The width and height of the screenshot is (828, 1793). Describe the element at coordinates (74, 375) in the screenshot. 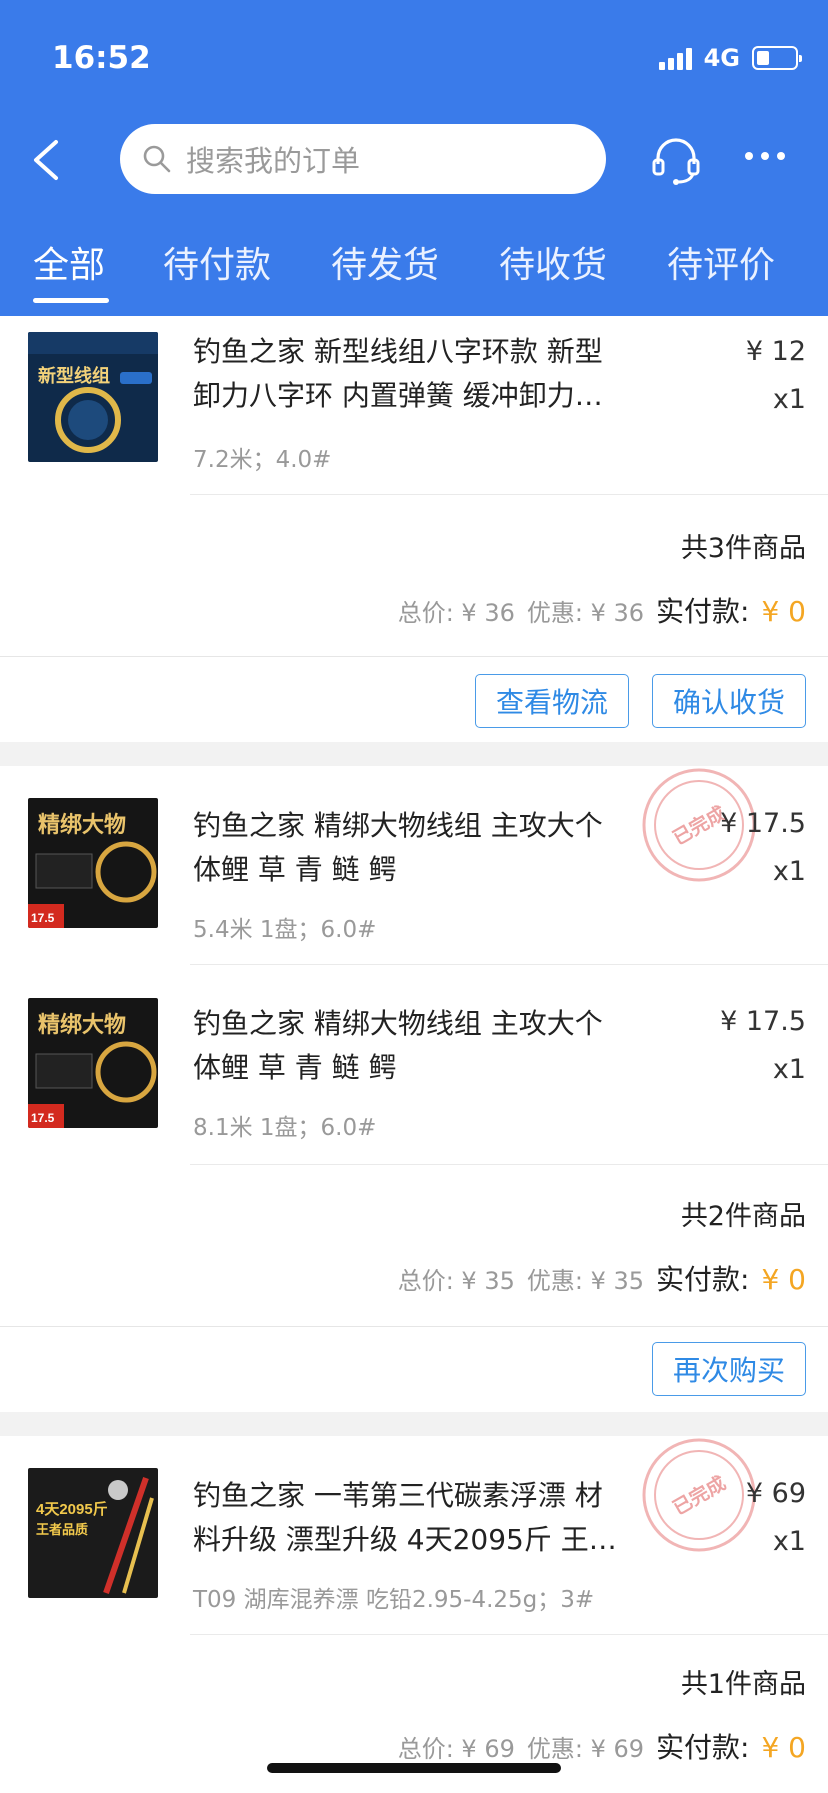

I see `svg-text: 新型线组` at that location.